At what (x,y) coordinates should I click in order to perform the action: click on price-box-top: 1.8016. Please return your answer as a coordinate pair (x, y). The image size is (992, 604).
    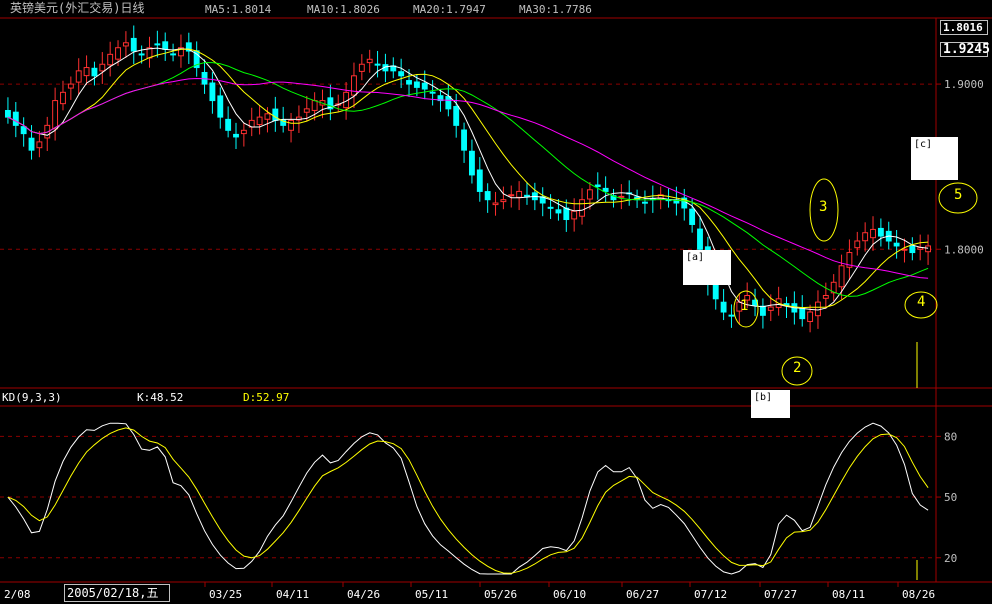
    Looking at the image, I should click on (964, 27).